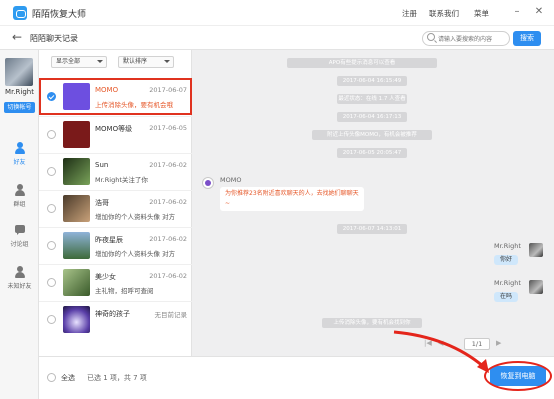  I want to click on back-arrow-icon: ←, so click(17, 37).